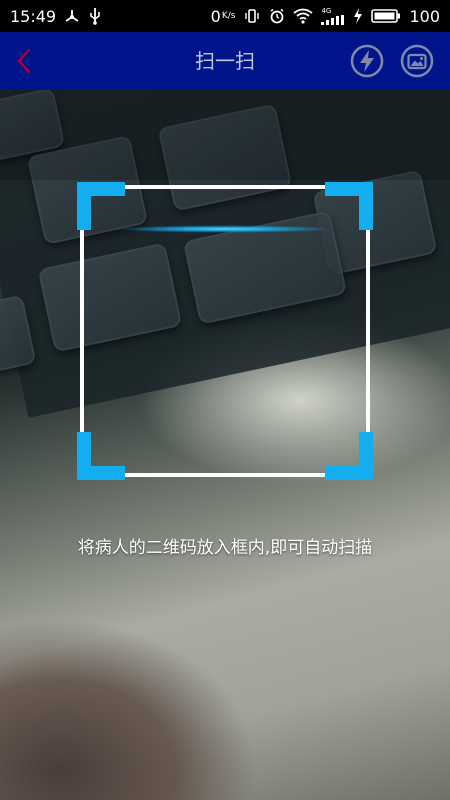  I want to click on scan-hint-text: 将病人的二维码放入框内,即可自动扫描, so click(225, 548).